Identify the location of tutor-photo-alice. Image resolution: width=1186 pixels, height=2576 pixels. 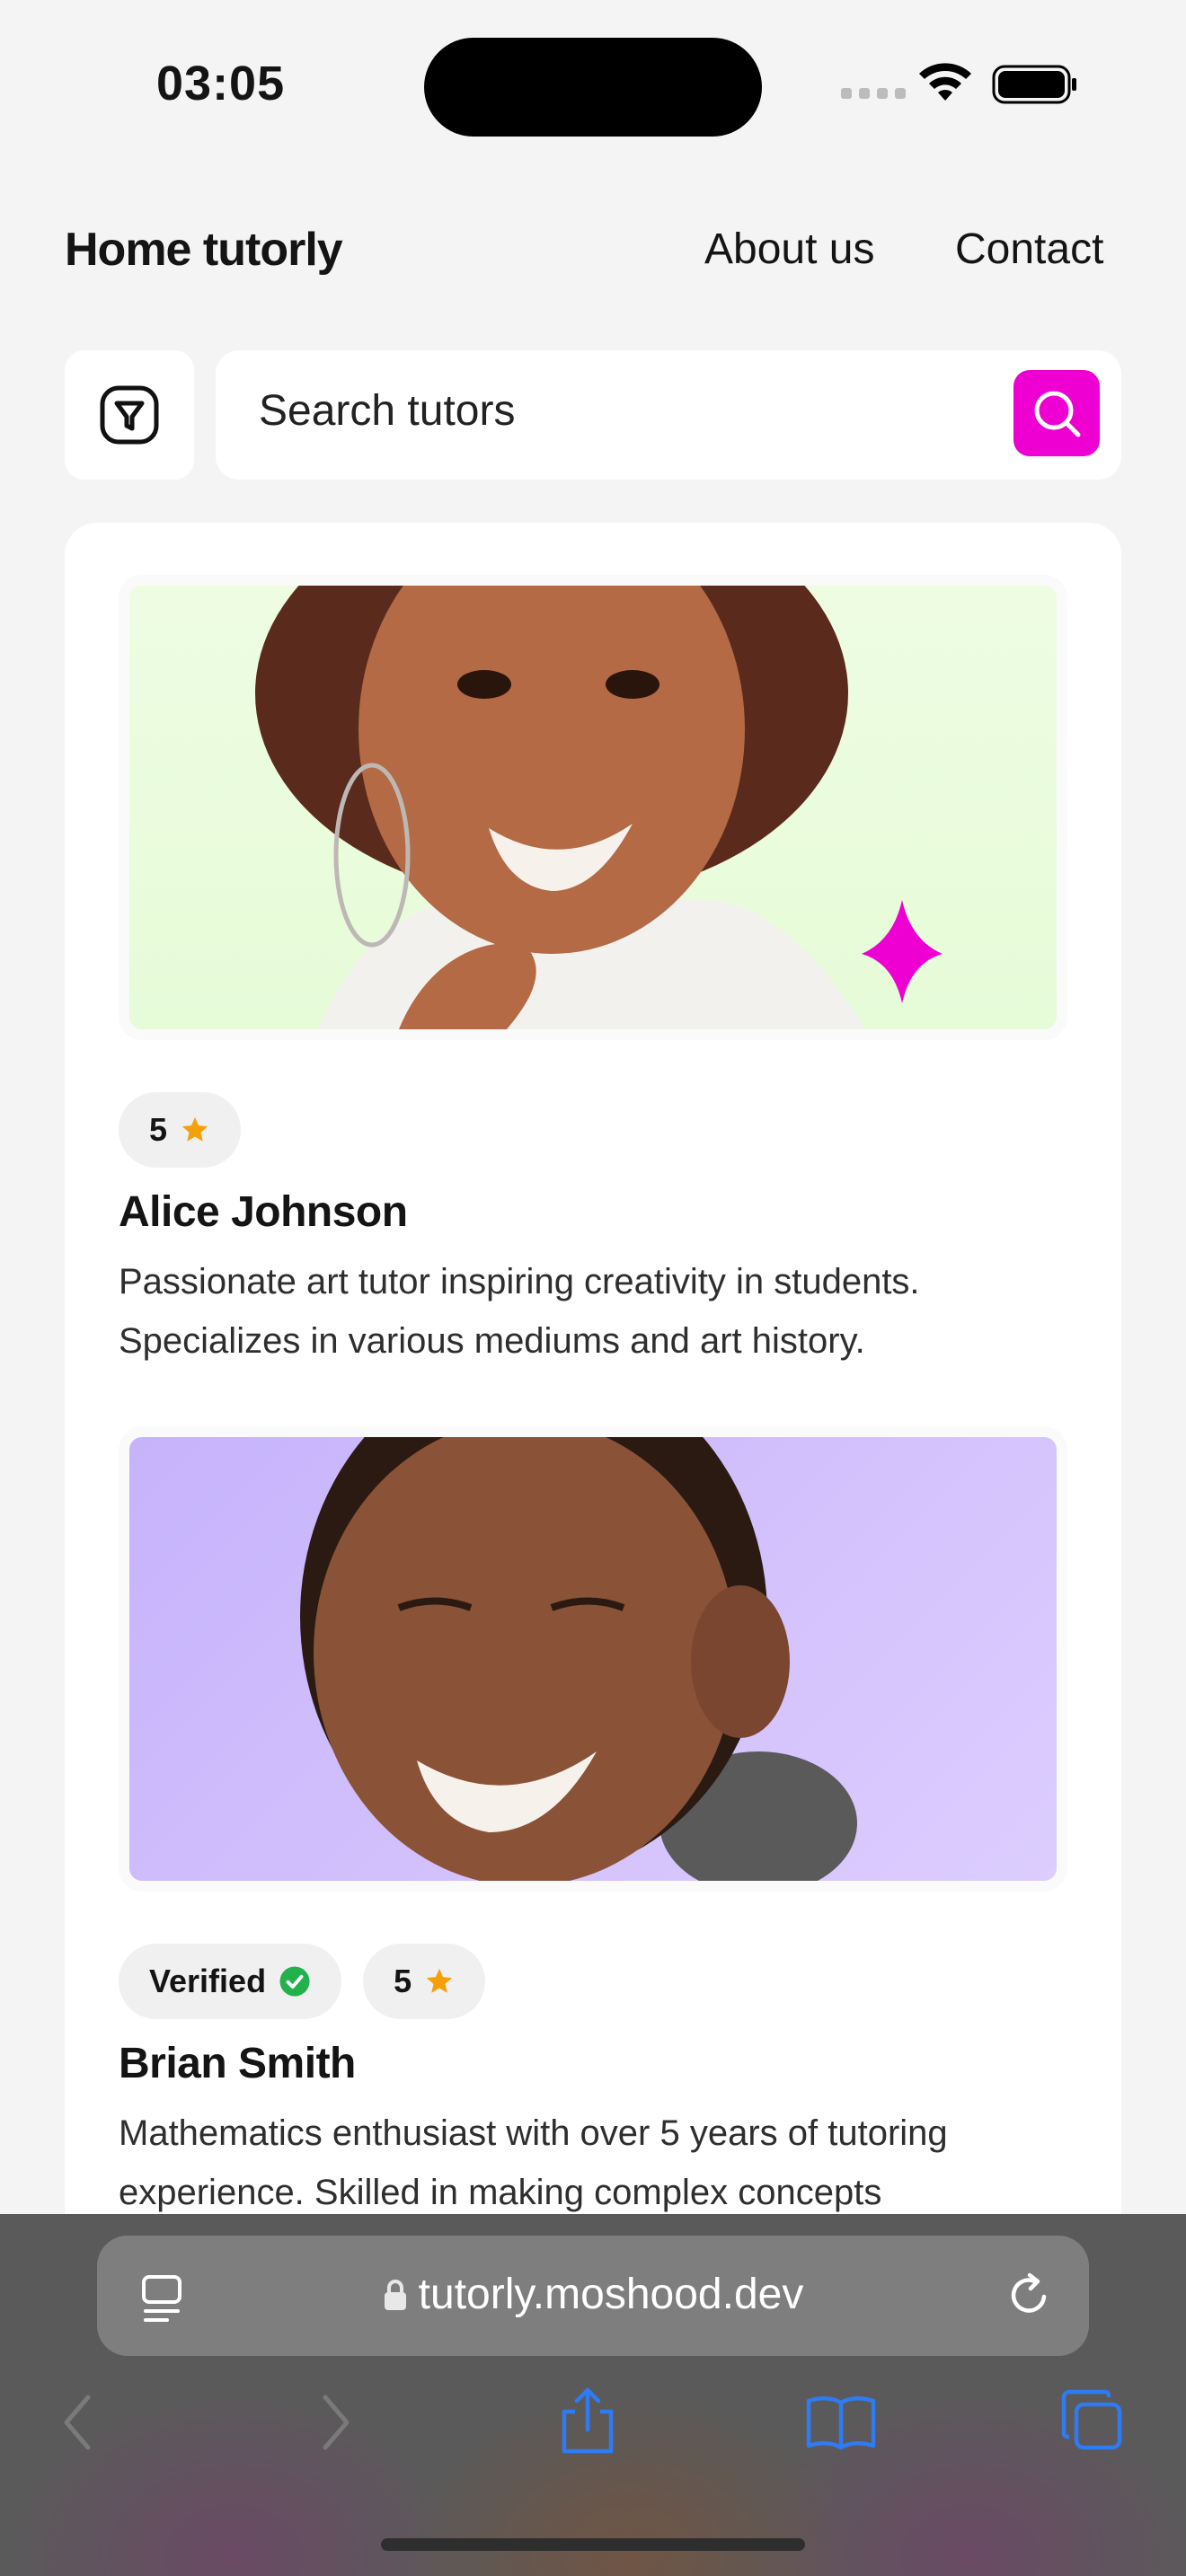
(593, 807).